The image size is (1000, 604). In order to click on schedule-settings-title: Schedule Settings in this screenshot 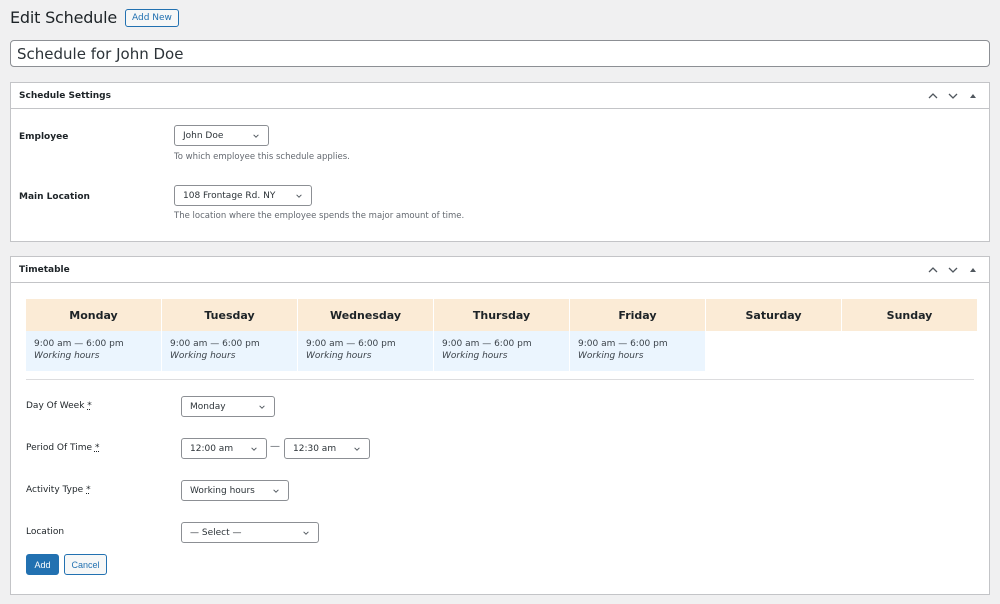, I will do `click(65, 95)`.